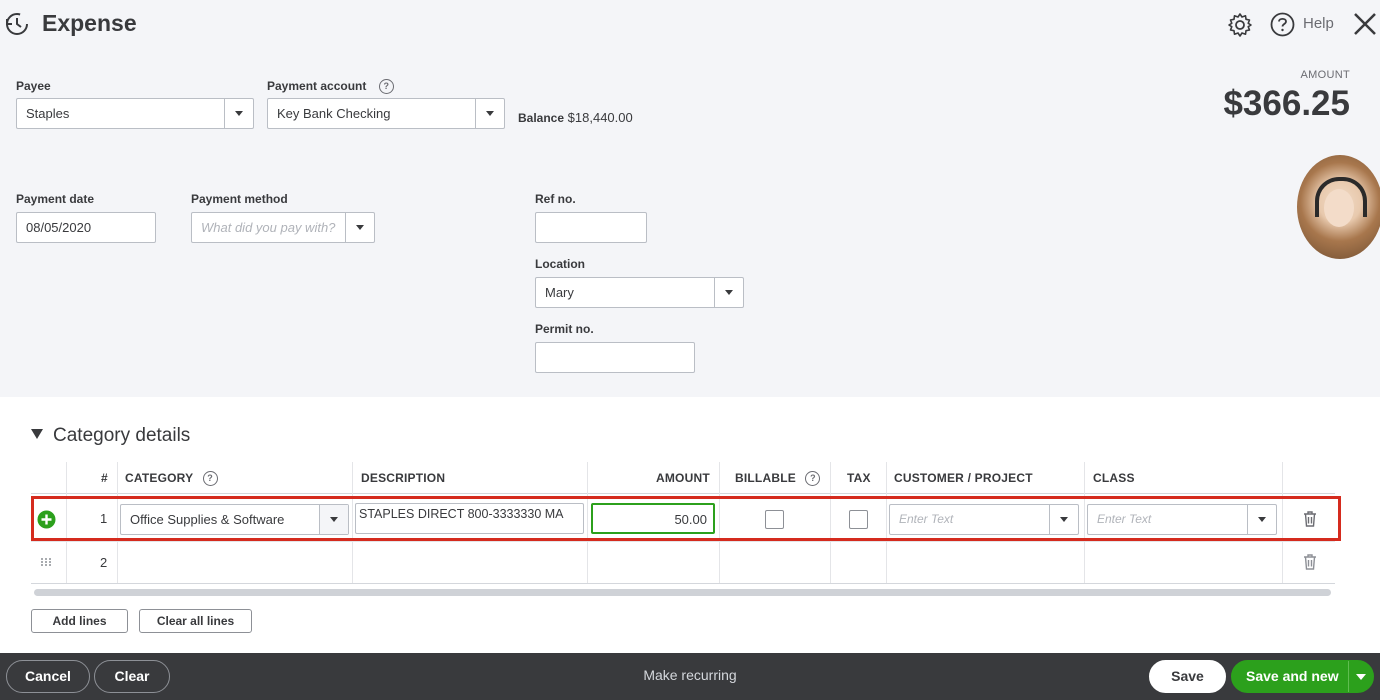  I want to click on help-icon, so click(1282, 24).